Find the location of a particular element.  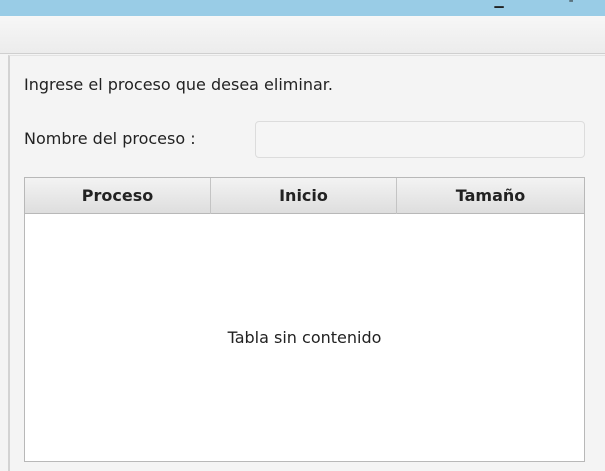

instruction-text: Ingrese el proceso que desea eliminar. is located at coordinates (178, 84).